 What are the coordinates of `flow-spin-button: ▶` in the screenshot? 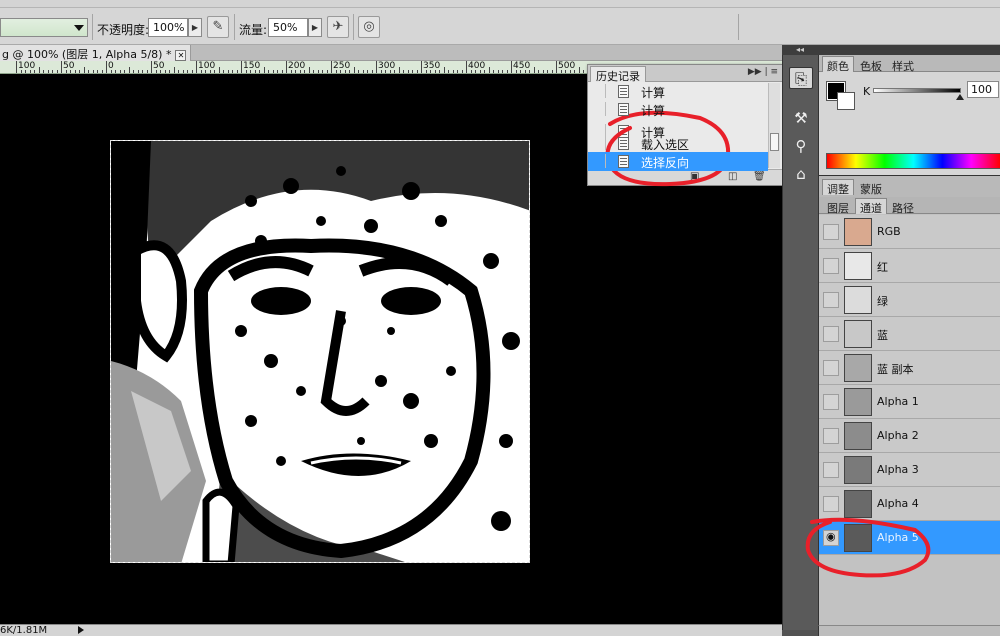 It's located at (315, 27).